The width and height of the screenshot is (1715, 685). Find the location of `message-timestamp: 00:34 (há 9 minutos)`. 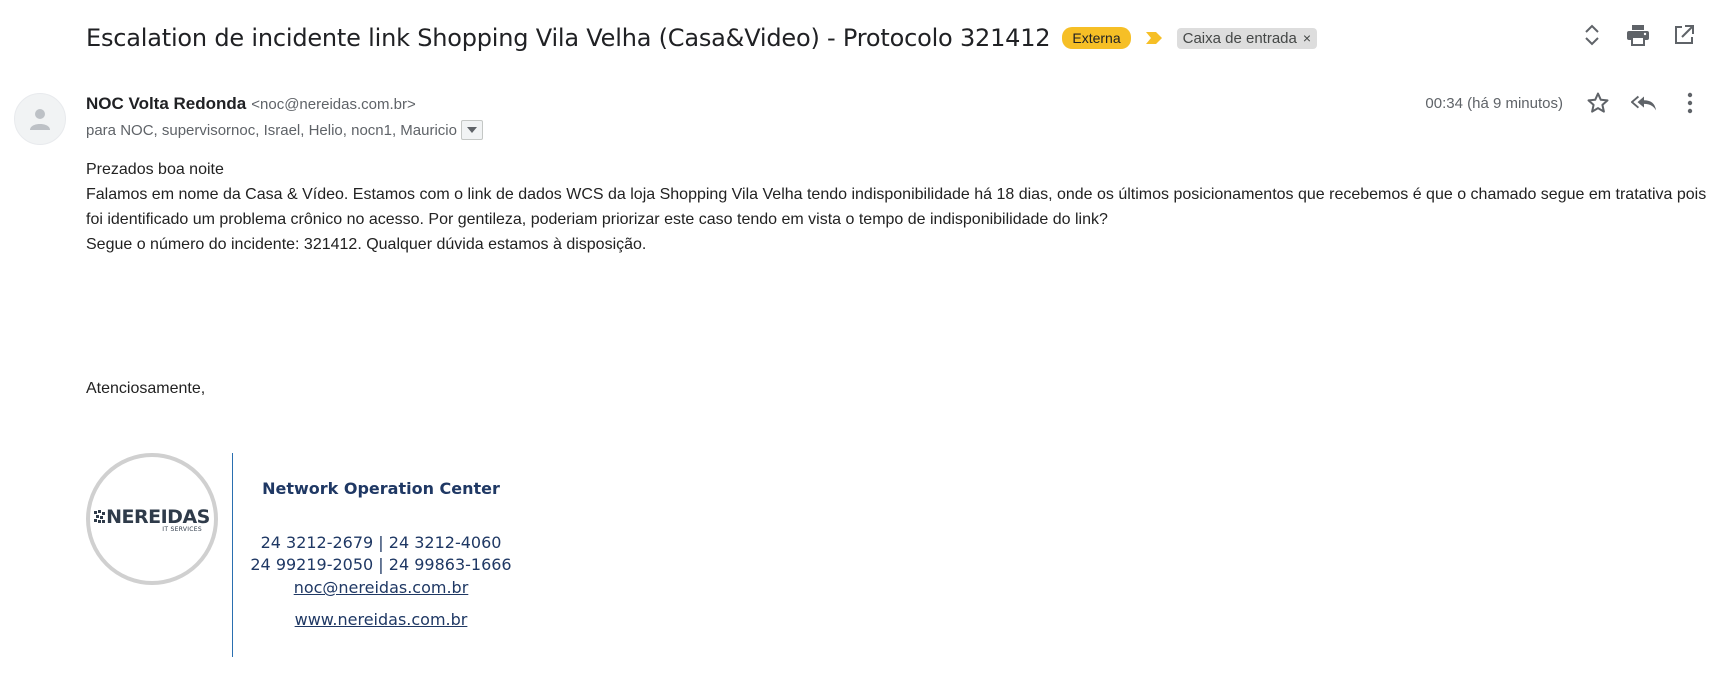

message-timestamp: 00:34 (há 9 minutos) is located at coordinates (1494, 103).